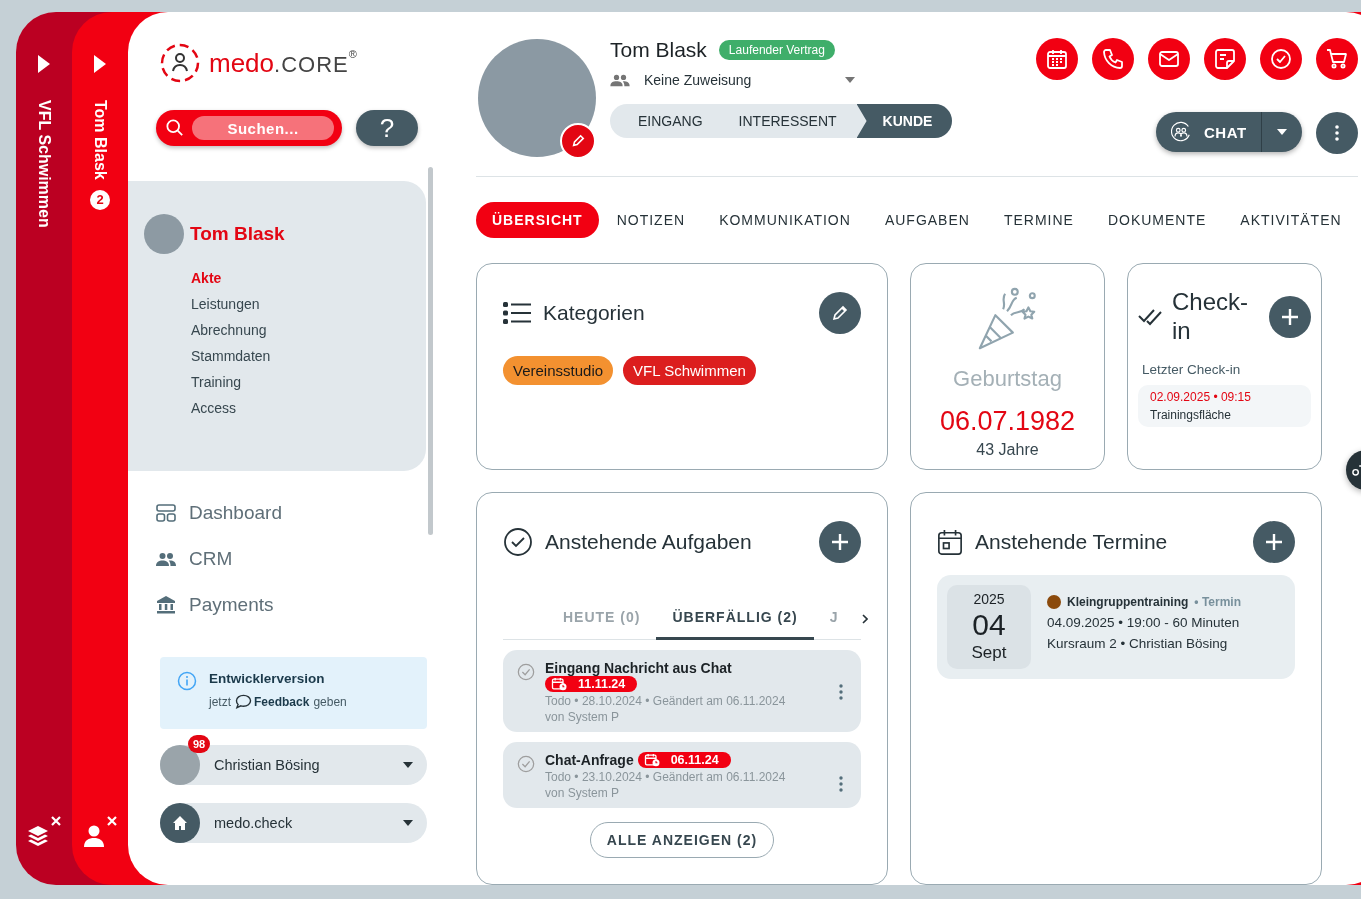 This screenshot has height=899, width=1361. I want to click on card-title: Check-in, so click(1211, 317).